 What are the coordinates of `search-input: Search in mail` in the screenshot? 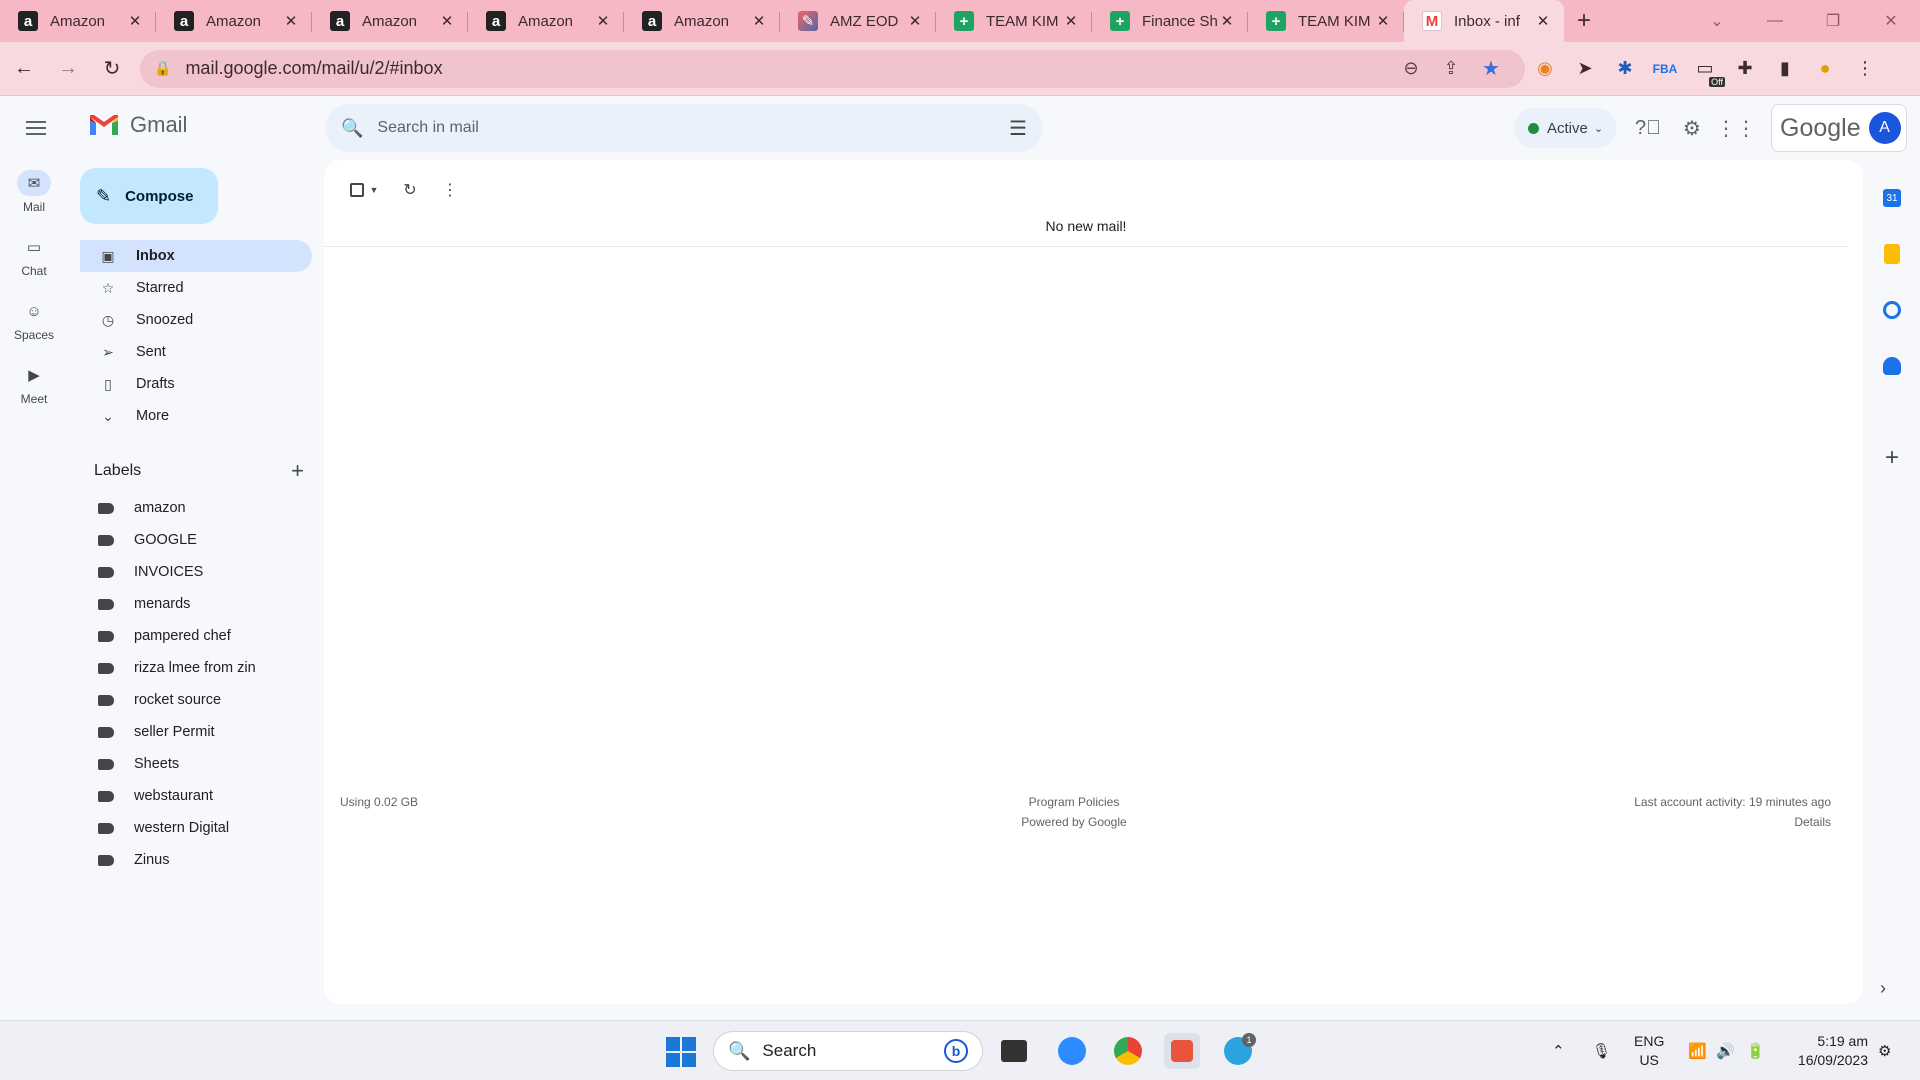 It's located at (693, 128).